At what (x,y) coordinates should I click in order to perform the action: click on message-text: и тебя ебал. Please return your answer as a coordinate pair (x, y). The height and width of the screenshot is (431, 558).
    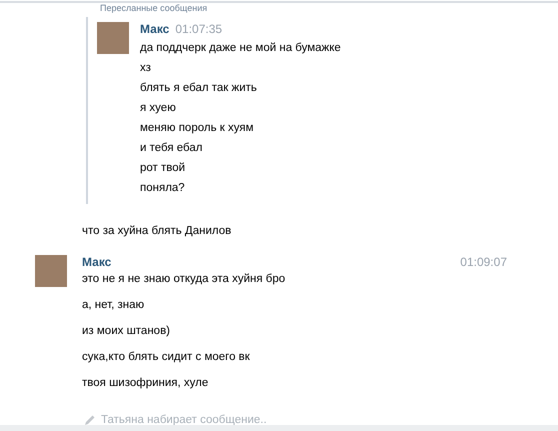
    Looking at the image, I should click on (172, 148).